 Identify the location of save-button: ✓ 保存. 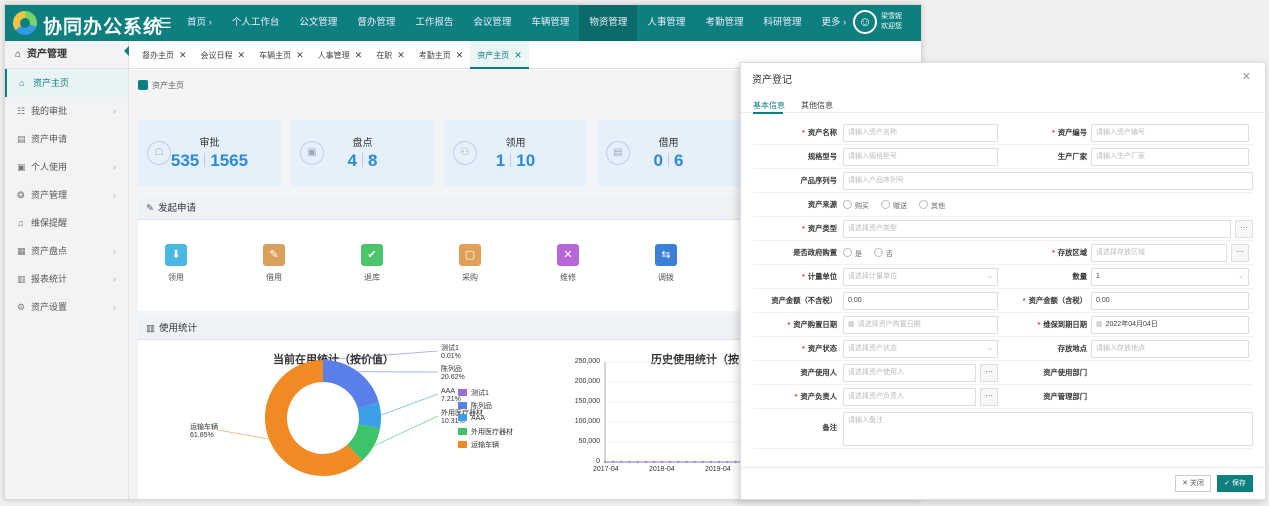
(1235, 483).